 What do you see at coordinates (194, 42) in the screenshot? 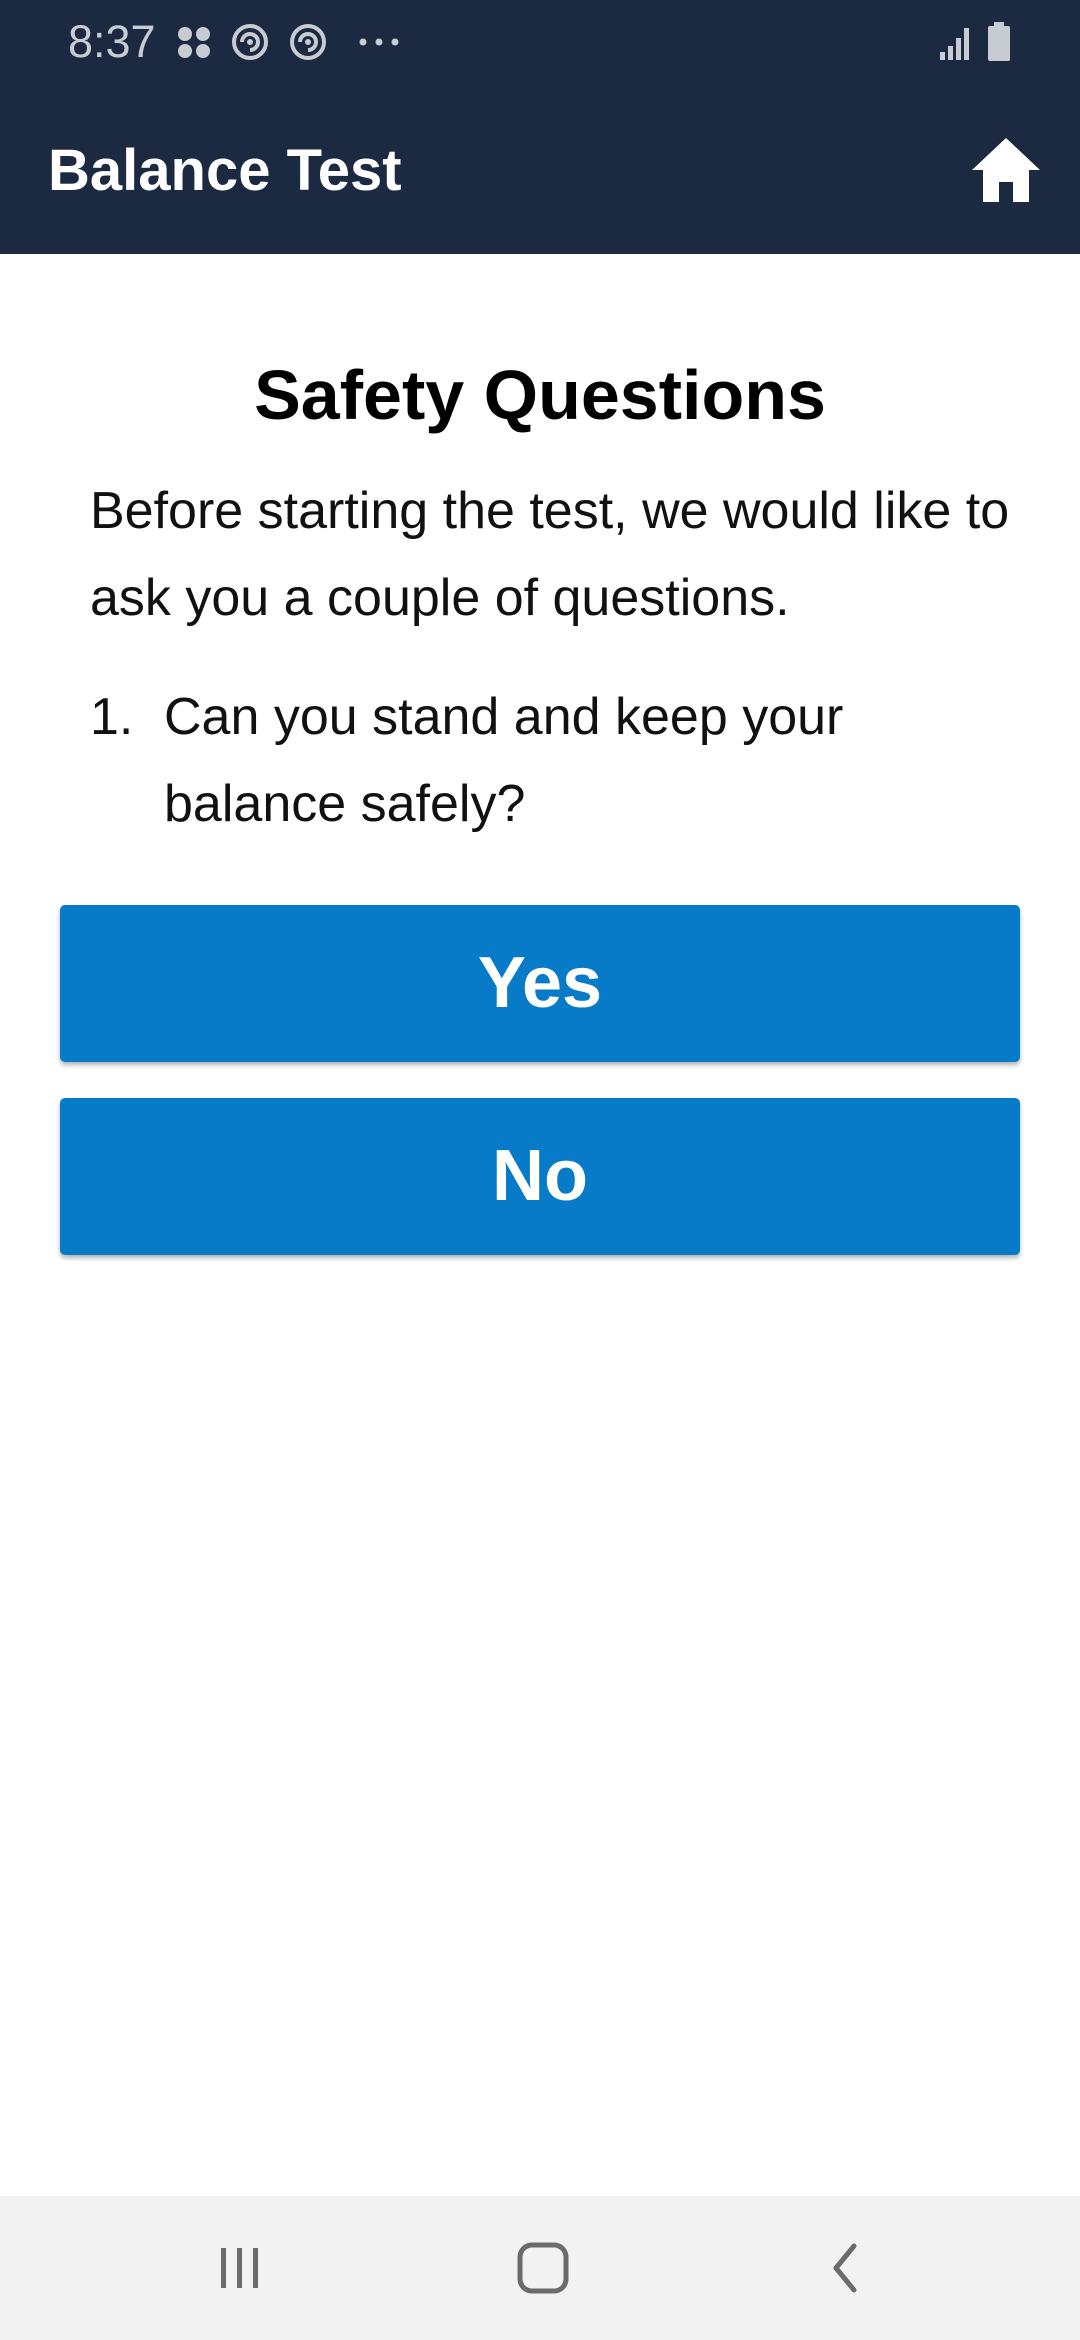
I see `apps-dots-icon` at bounding box center [194, 42].